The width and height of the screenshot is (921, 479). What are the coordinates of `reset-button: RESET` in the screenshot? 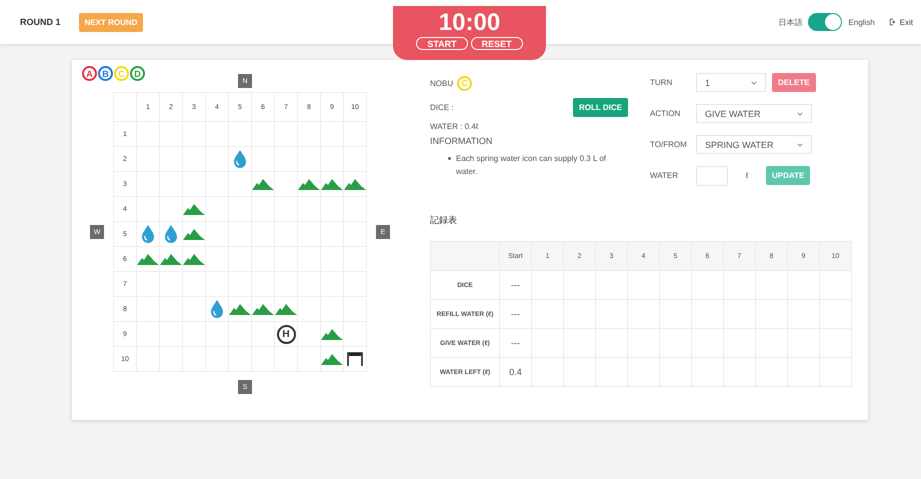 It's located at (496, 43).